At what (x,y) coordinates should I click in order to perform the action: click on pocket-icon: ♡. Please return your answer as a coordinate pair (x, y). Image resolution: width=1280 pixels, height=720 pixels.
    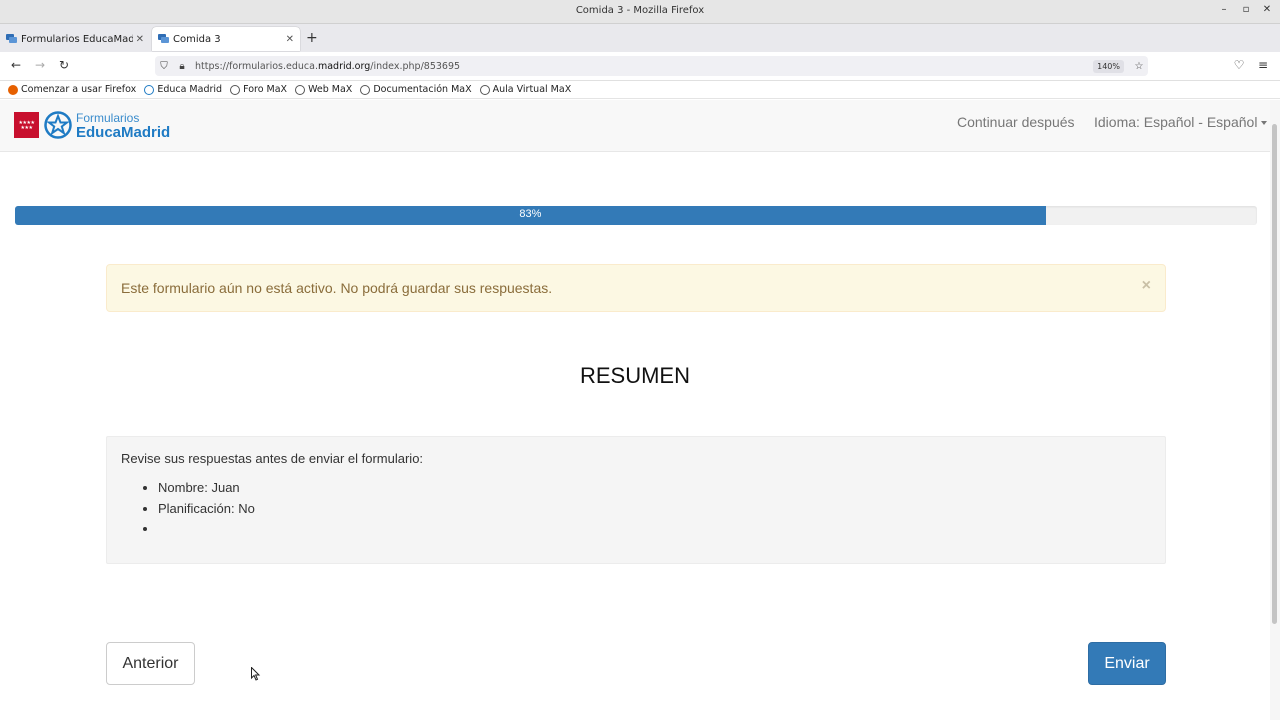
    Looking at the image, I should click on (1239, 65).